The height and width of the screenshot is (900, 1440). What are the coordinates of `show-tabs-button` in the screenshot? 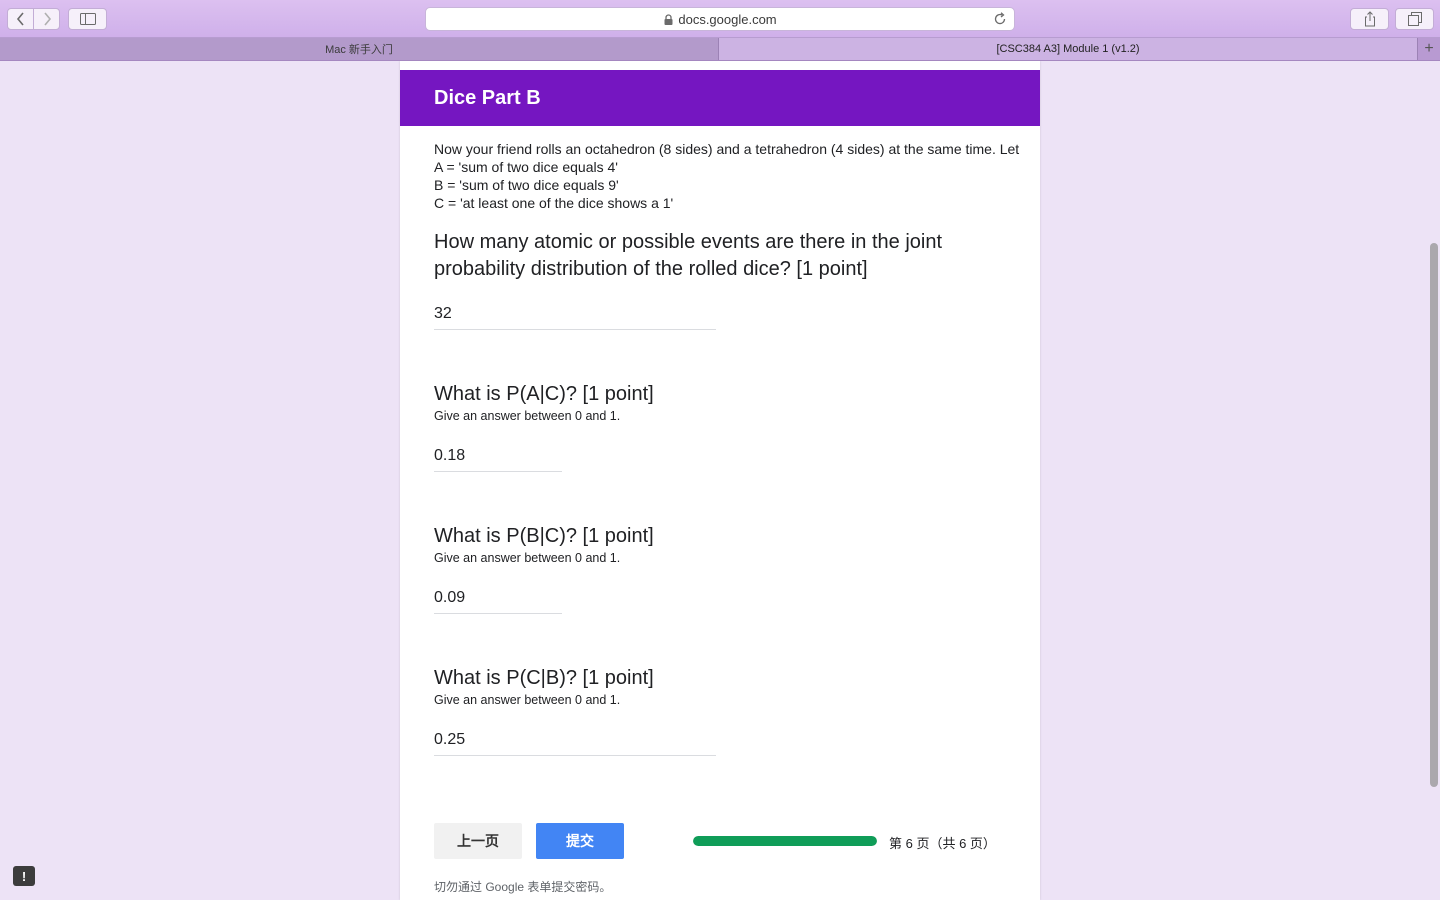 It's located at (1414, 19).